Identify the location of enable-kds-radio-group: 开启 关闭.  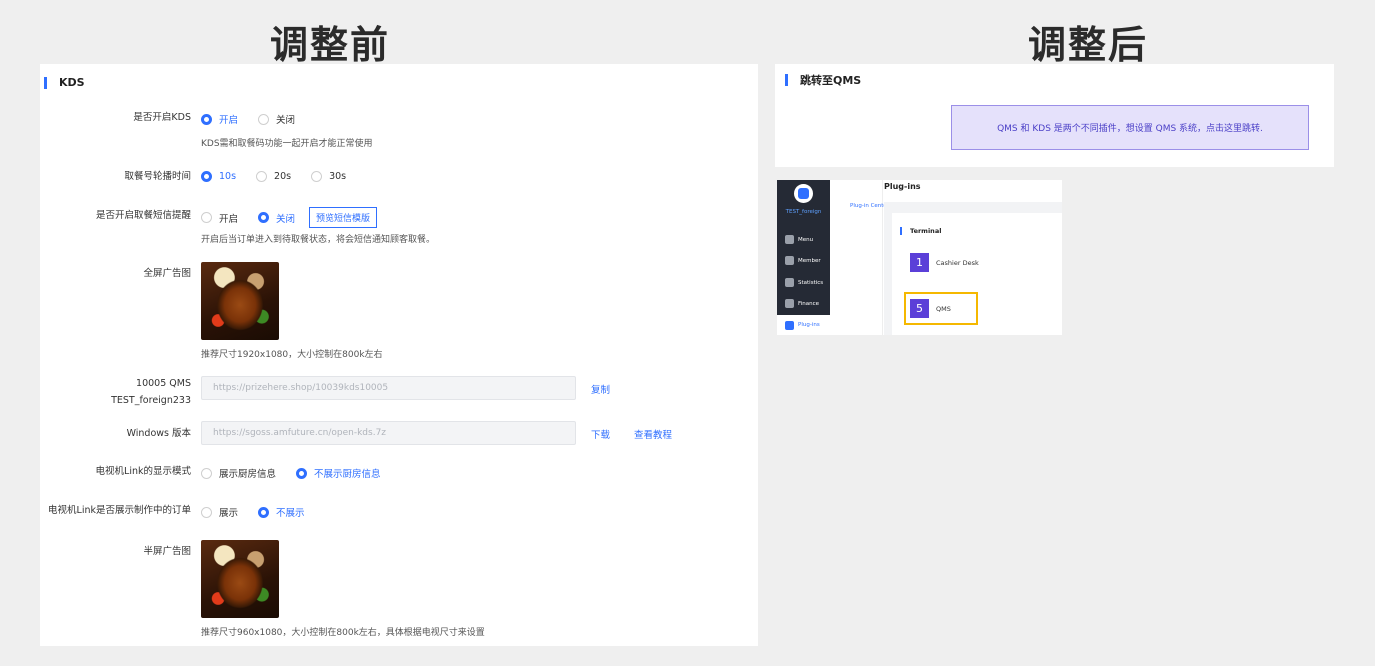
(258, 119).